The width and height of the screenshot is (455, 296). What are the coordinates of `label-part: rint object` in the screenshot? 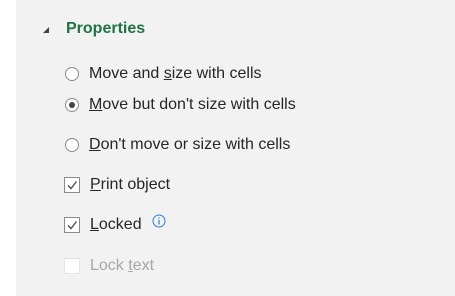 It's located at (135, 184).